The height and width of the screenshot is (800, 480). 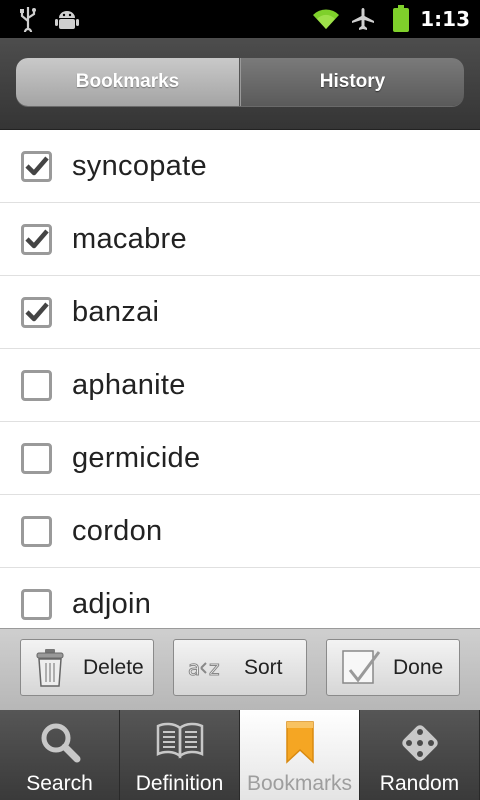 What do you see at coordinates (299, 742) in the screenshot?
I see `bookmark-icon` at bounding box center [299, 742].